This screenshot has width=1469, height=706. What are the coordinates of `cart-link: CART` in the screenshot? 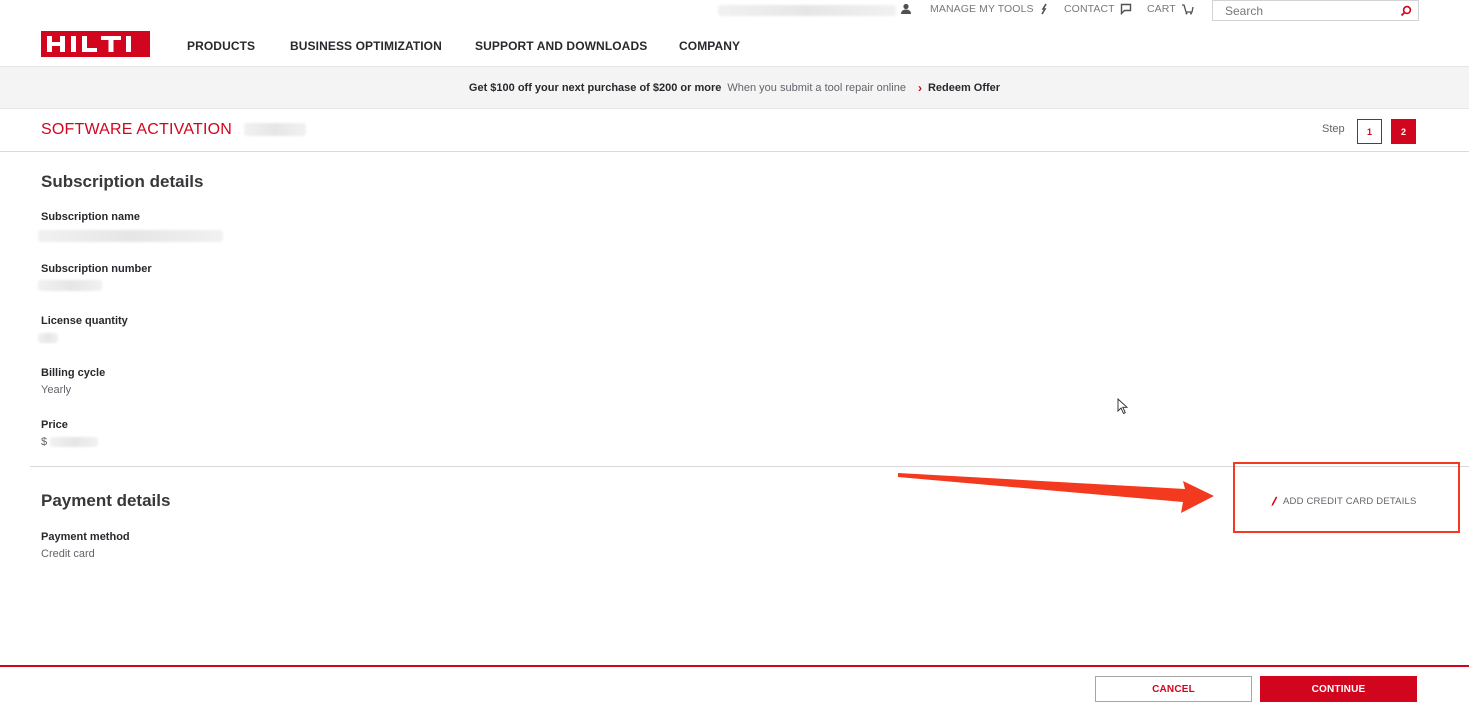 It's located at (1170, 9).